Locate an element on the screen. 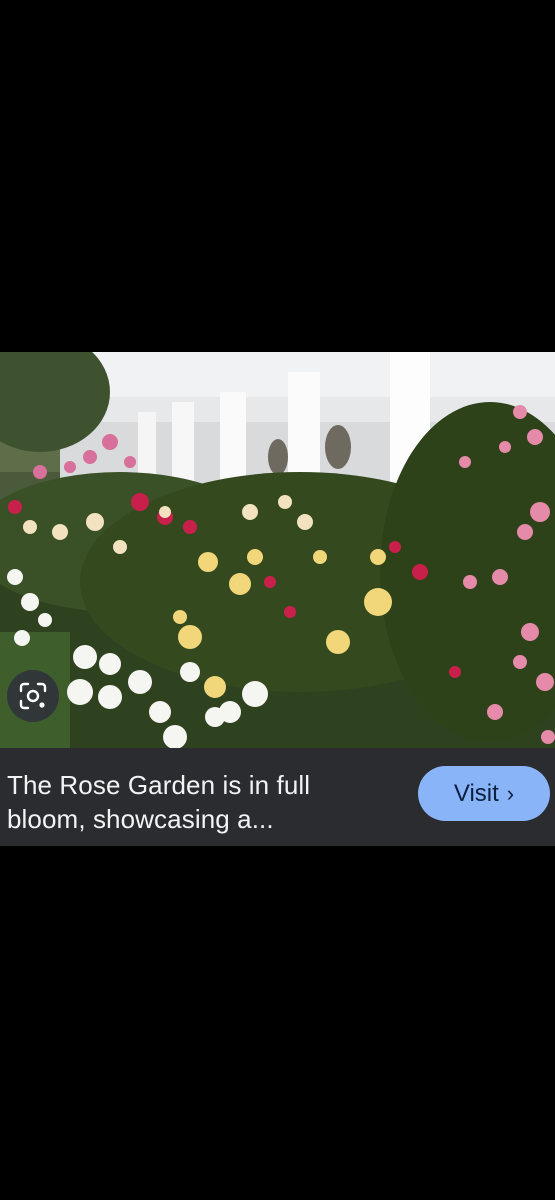 The width and height of the screenshot is (555, 1200). visit-button-label: Visit is located at coordinates (476, 793).